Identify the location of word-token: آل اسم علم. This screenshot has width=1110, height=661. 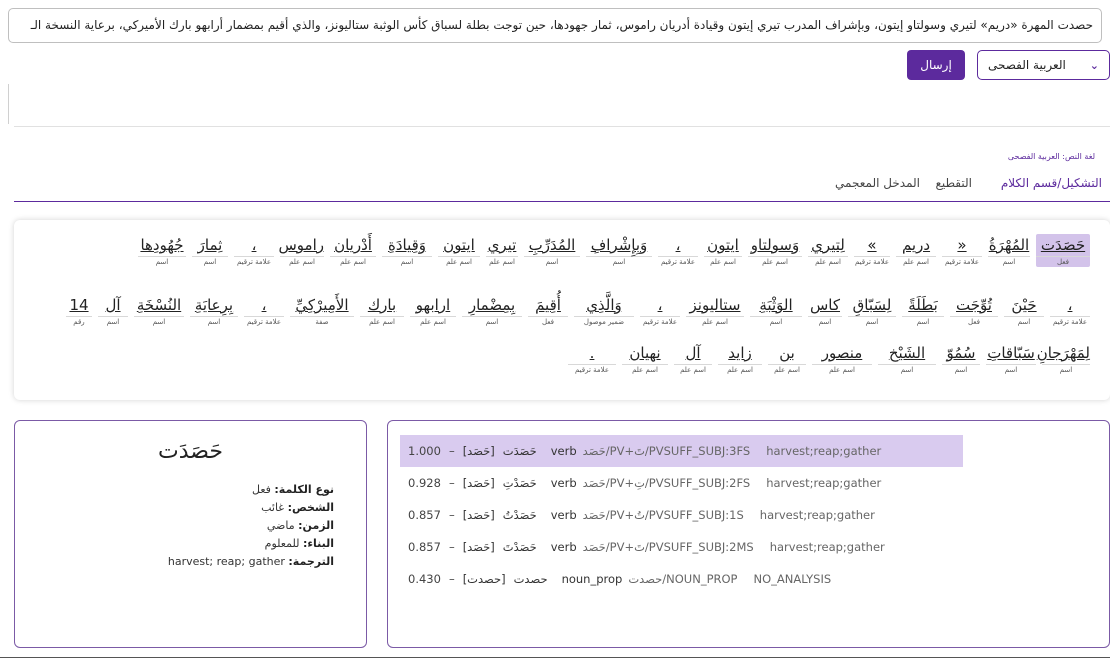
(693, 358).